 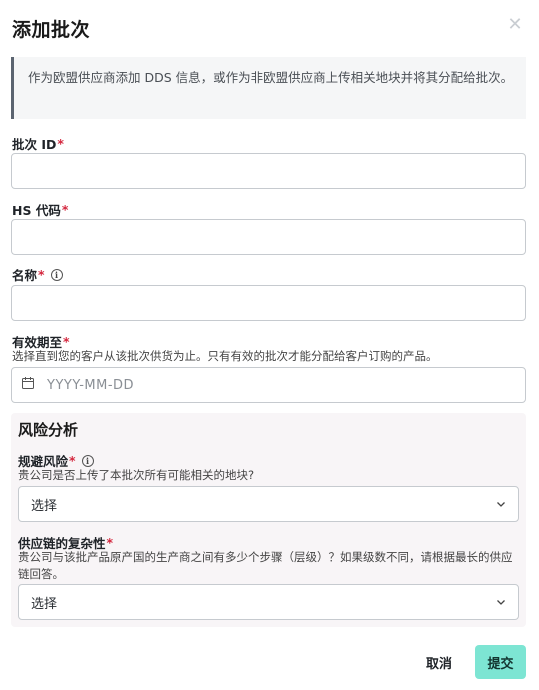 What do you see at coordinates (515, 25) in the screenshot?
I see `close-icon: ✕` at bounding box center [515, 25].